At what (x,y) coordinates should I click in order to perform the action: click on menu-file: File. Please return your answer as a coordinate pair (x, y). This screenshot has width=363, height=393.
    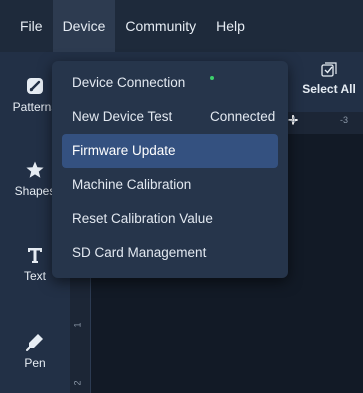
    Looking at the image, I should click on (26, 26).